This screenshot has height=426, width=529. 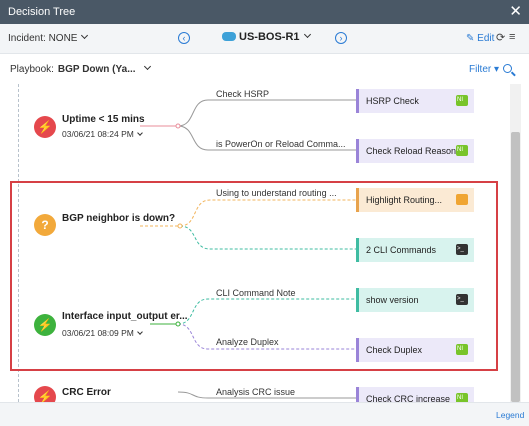 I want to click on action-card: Check Duplex, so click(x=415, y=350).